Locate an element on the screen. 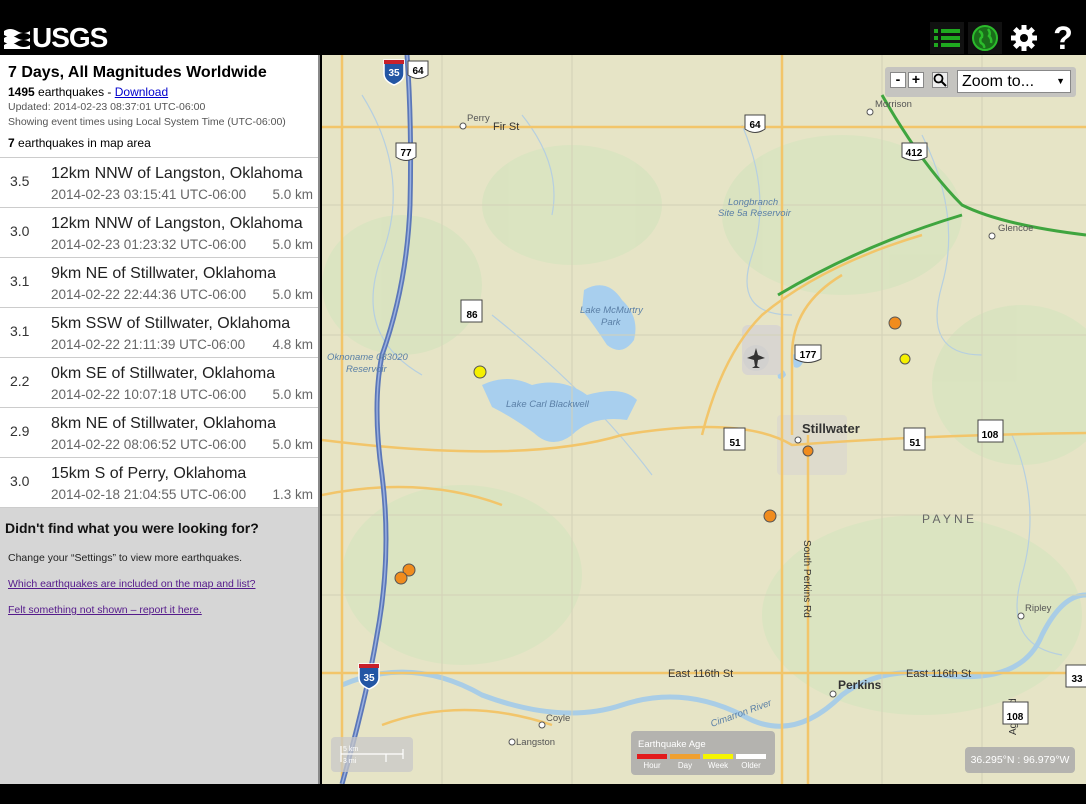 The width and height of the screenshot is (1086, 804). earthquake-count: 1495 earthquakes - Download is located at coordinates (159, 92).